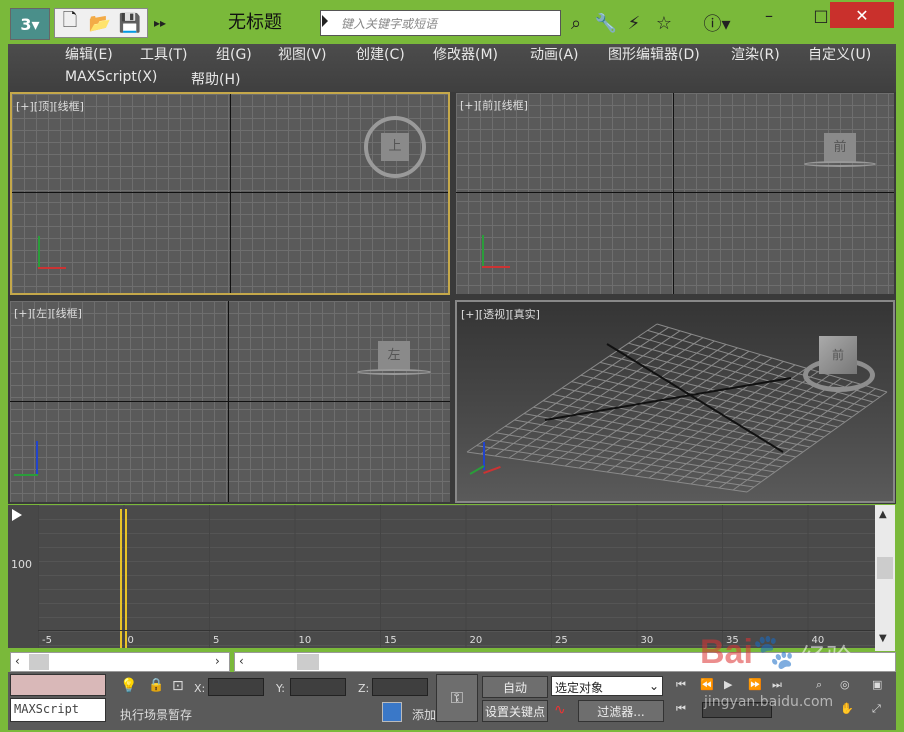 This screenshot has width=904, height=732. What do you see at coordinates (58, 685) in the screenshot?
I see `maxscript-listener-output` at bounding box center [58, 685].